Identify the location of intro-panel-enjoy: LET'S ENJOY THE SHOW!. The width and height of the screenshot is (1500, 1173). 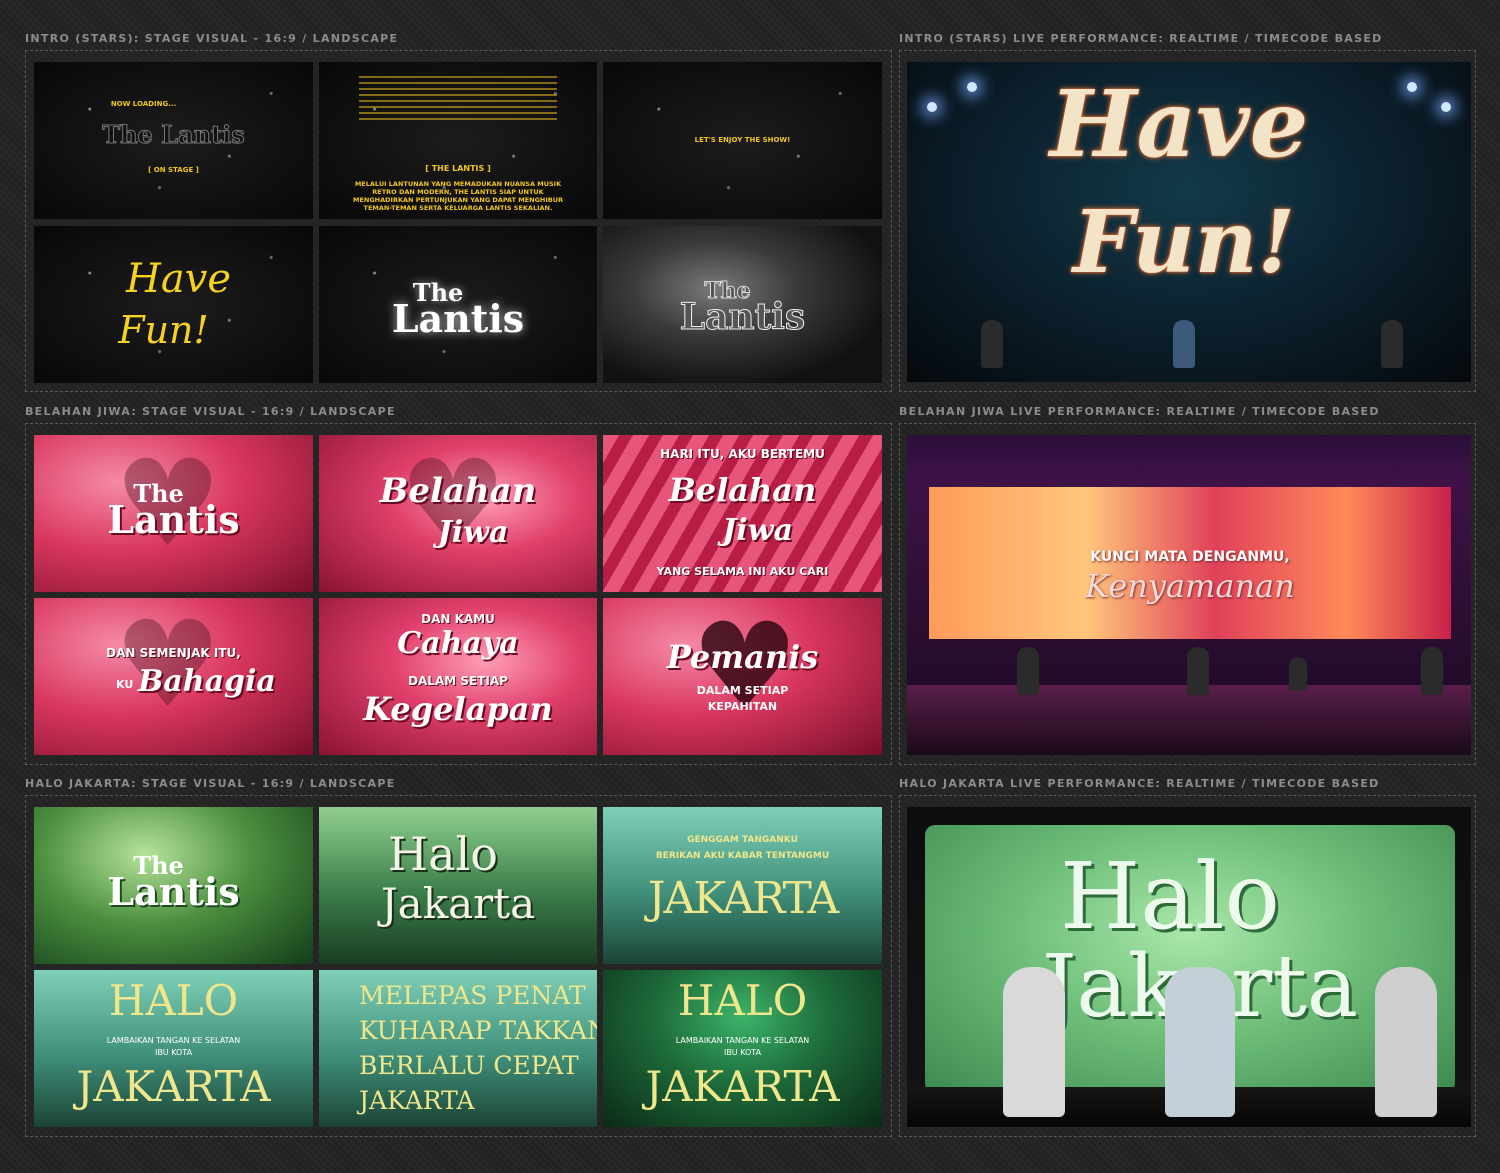
(742, 140).